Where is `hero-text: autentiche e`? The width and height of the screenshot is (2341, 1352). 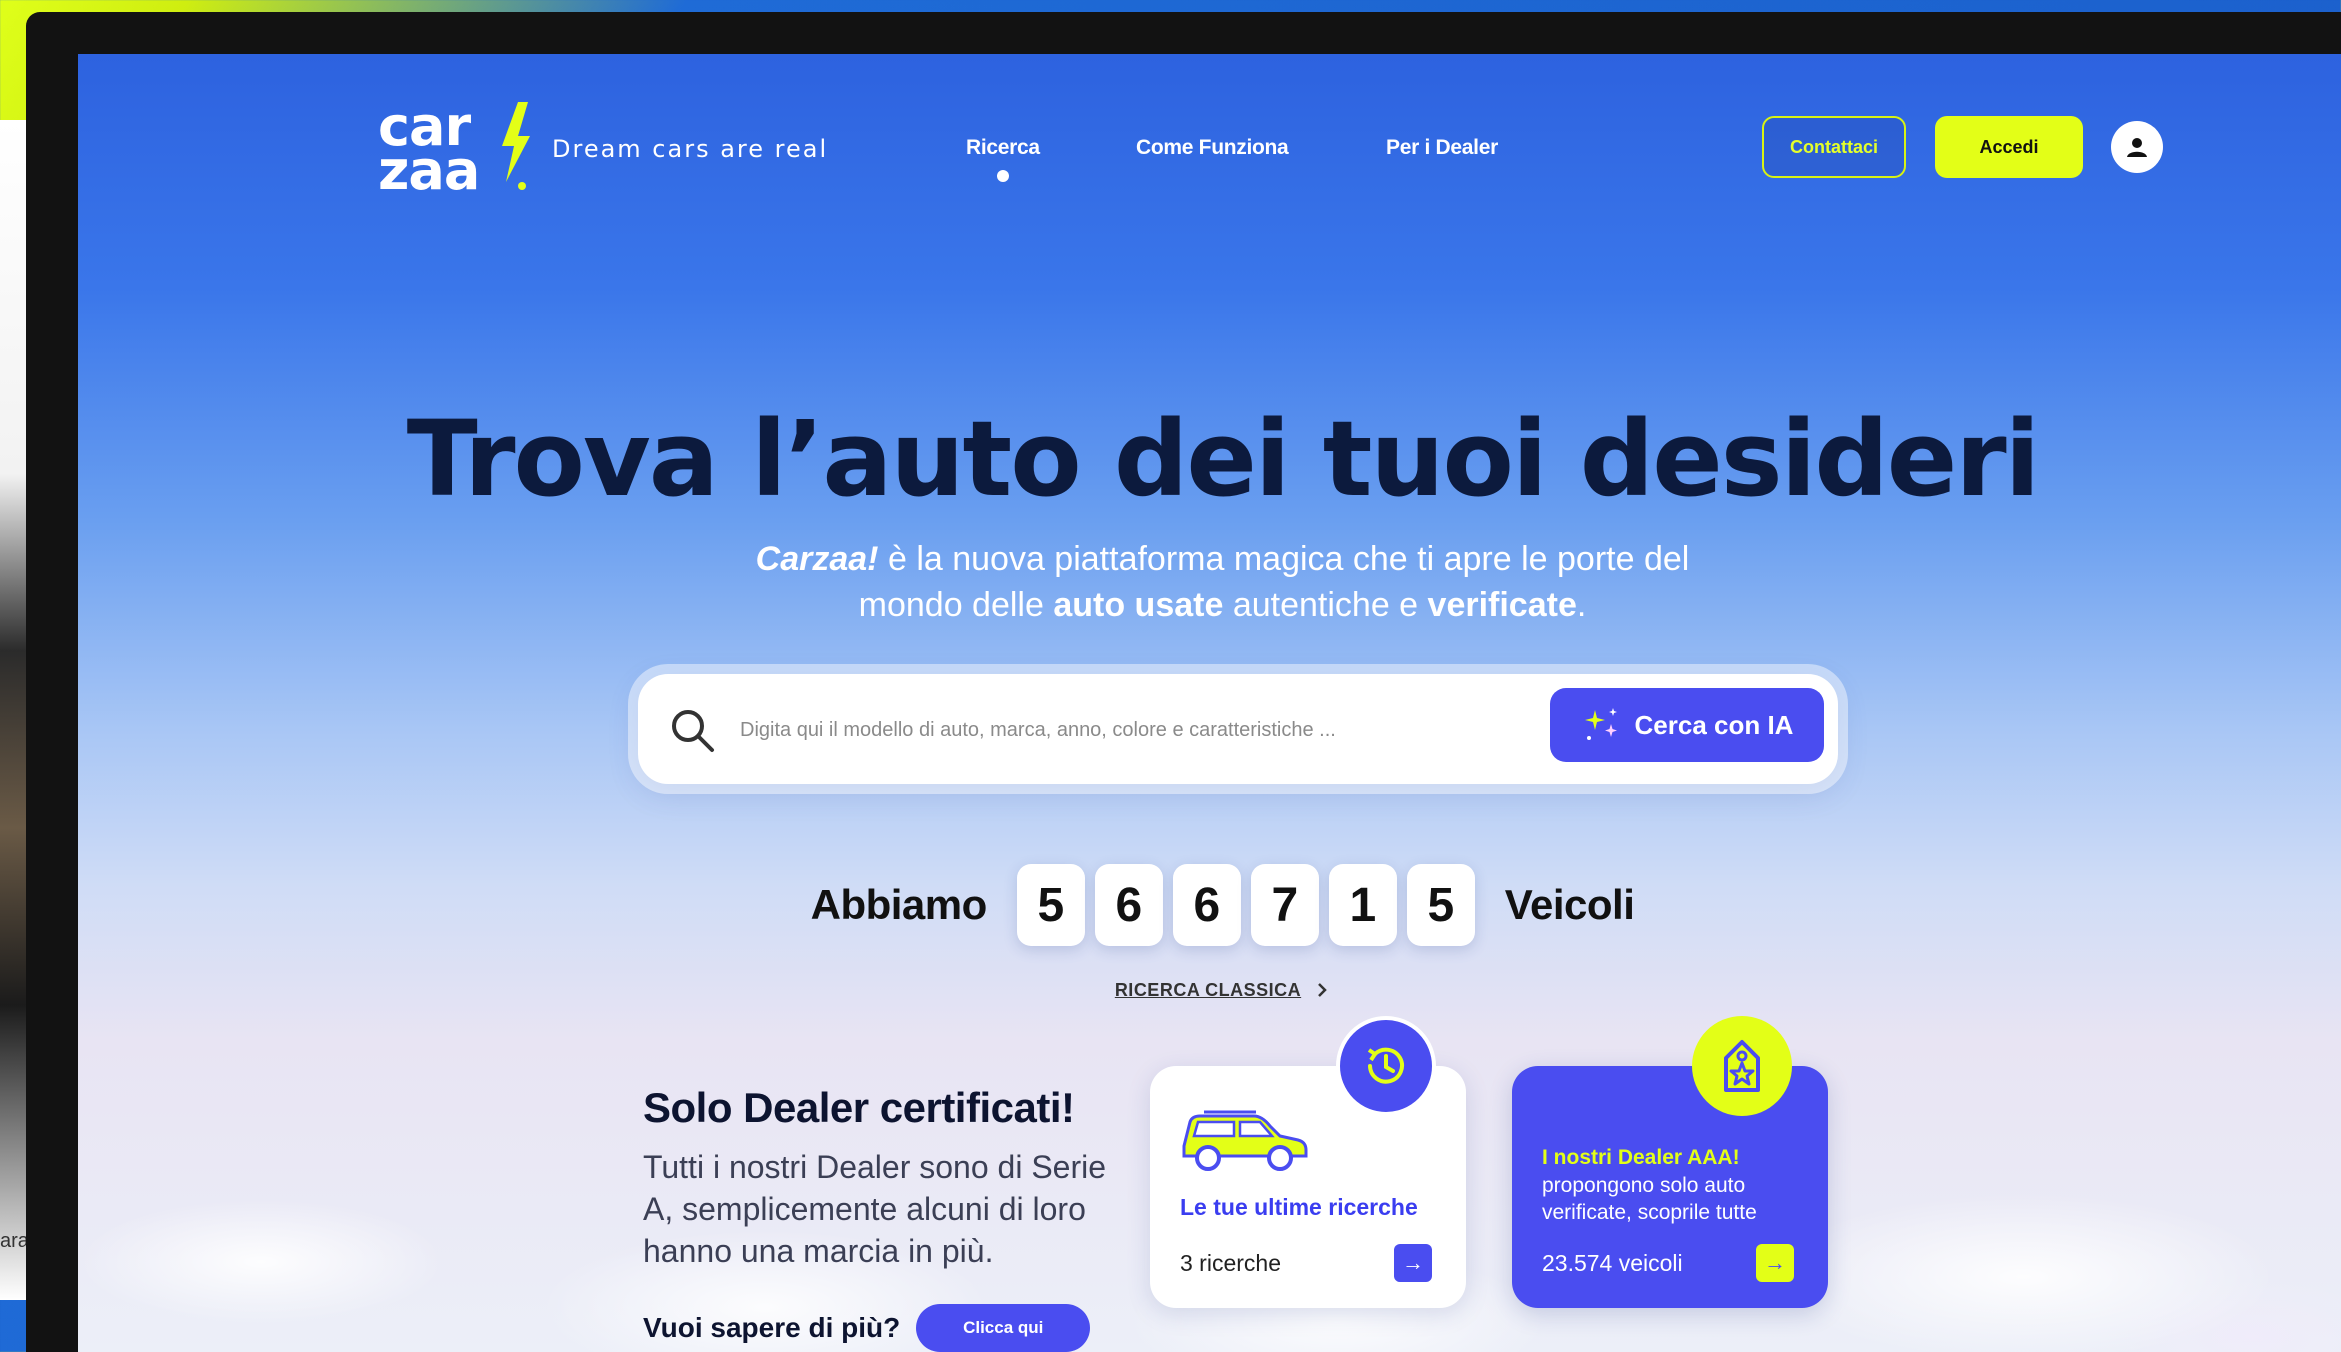
hero-text: autentiche e is located at coordinates (1325, 605).